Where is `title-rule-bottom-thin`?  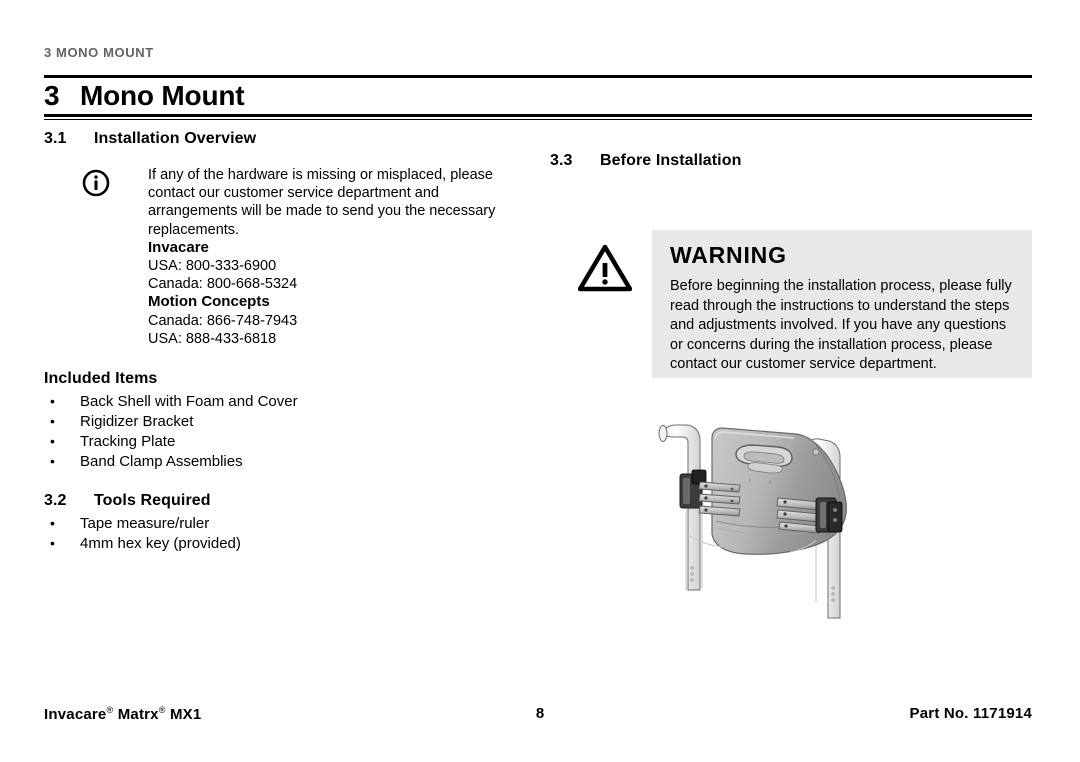
title-rule-bottom-thin is located at coordinates (538, 119).